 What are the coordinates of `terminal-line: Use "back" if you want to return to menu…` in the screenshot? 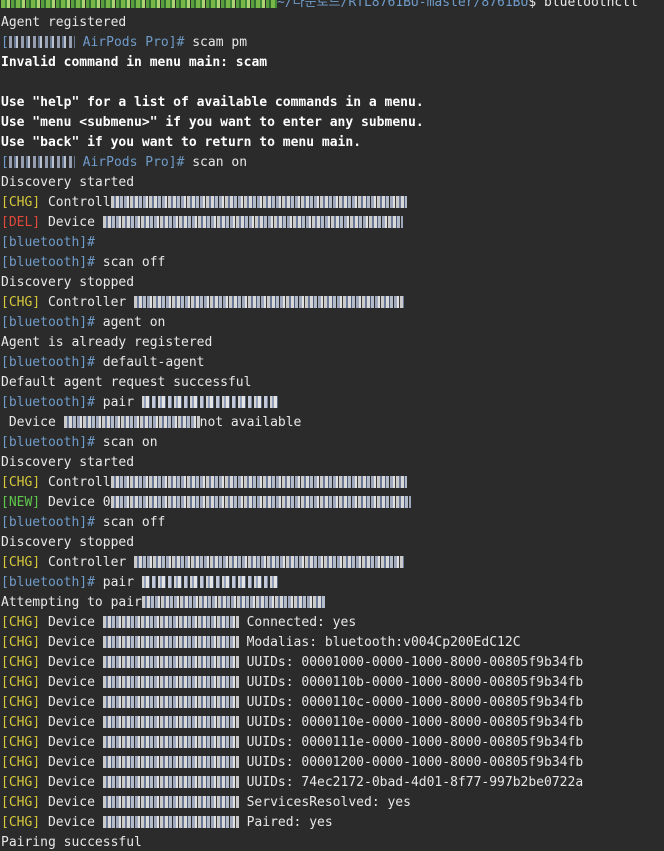 It's located at (181, 142).